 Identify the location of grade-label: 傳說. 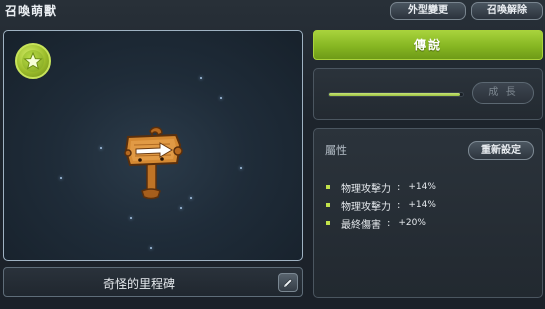
(428, 45).